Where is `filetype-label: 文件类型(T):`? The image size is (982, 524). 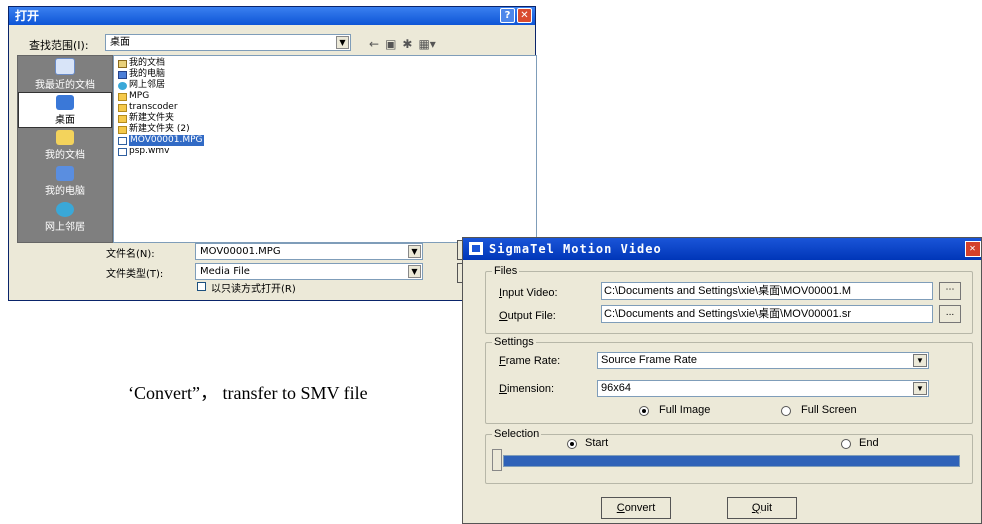 filetype-label: 文件类型(T): is located at coordinates (135, 274).